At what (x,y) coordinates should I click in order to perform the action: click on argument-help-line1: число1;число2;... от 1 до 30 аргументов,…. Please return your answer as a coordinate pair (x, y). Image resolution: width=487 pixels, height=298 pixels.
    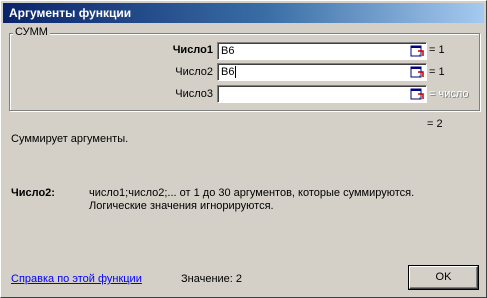
    Looking at the image, I should click on (252, 193).